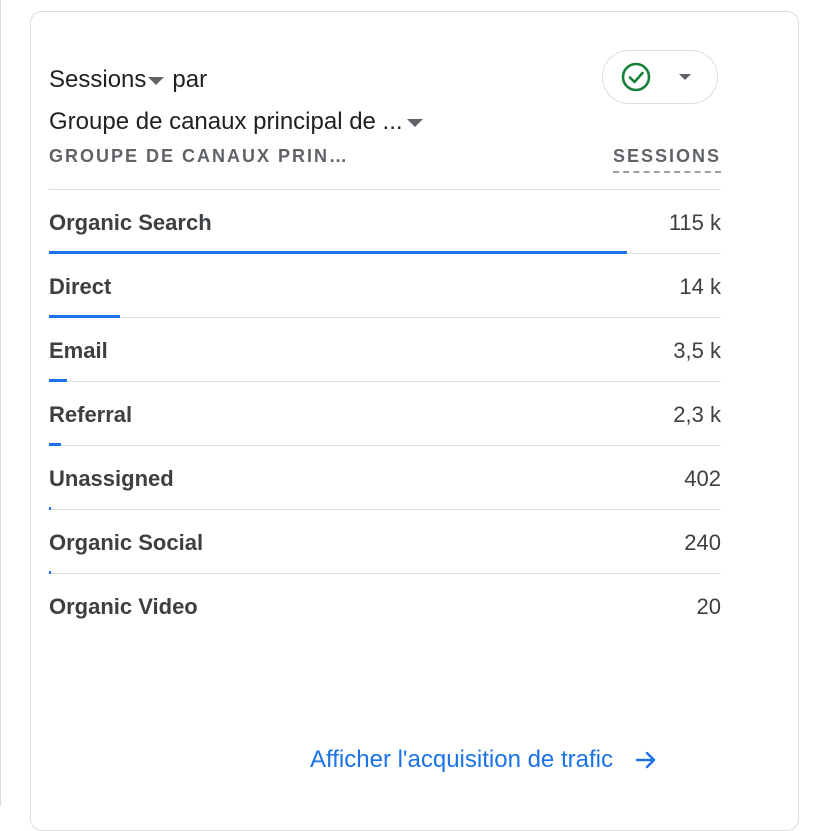 Image resolution: width=817 pixels, height=831 pixels. I want to click on row-sessions-value: 3,5 k, so click(697, 350).